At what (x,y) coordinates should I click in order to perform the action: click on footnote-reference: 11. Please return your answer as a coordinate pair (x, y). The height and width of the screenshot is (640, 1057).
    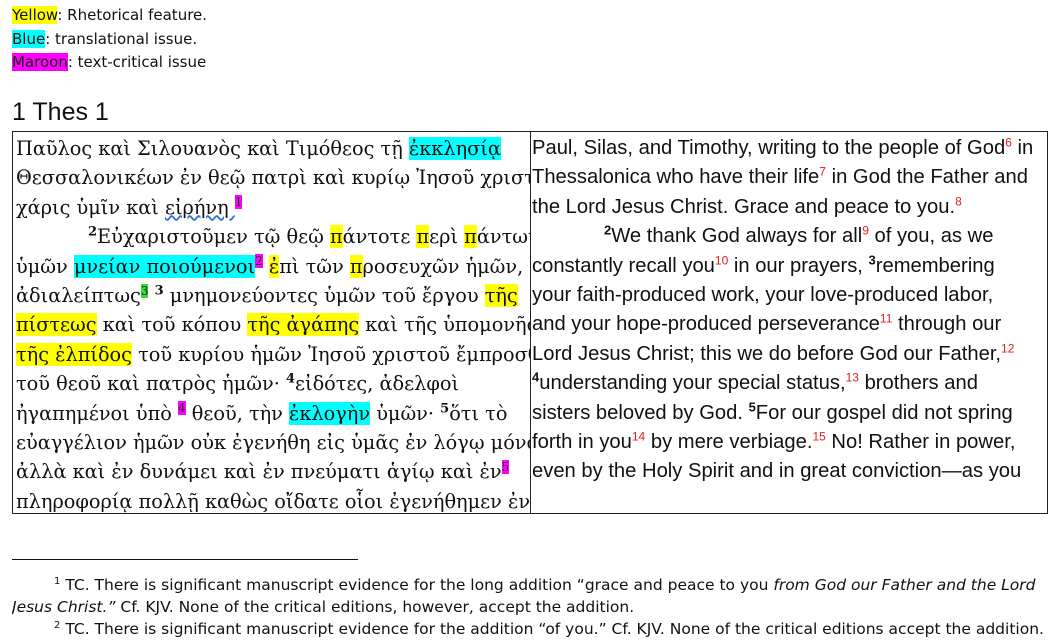
    Looking at the image, I should click on (886, 319).